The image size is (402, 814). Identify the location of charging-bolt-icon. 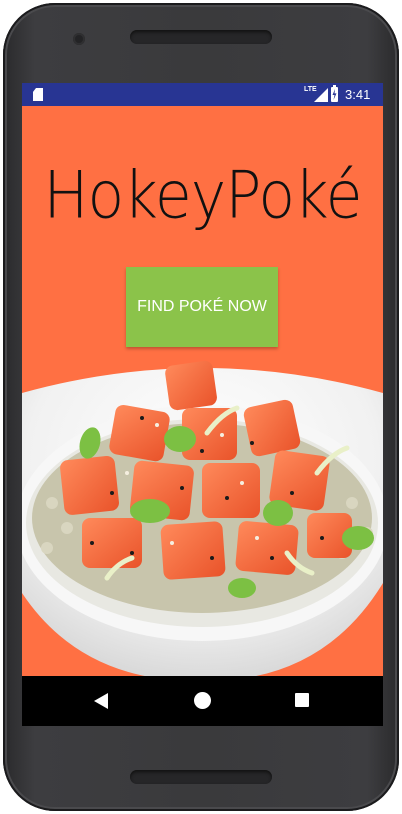
(334, 94).